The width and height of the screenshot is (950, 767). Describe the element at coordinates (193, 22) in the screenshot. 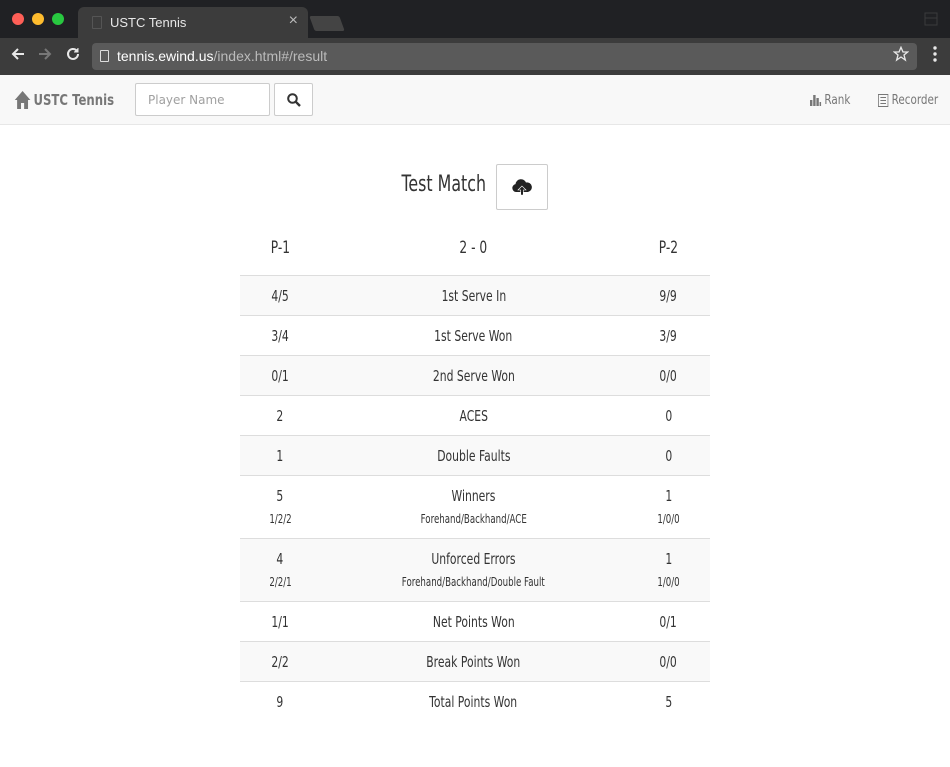

I see `browser-tab: USTC Tennis ×` at that location.